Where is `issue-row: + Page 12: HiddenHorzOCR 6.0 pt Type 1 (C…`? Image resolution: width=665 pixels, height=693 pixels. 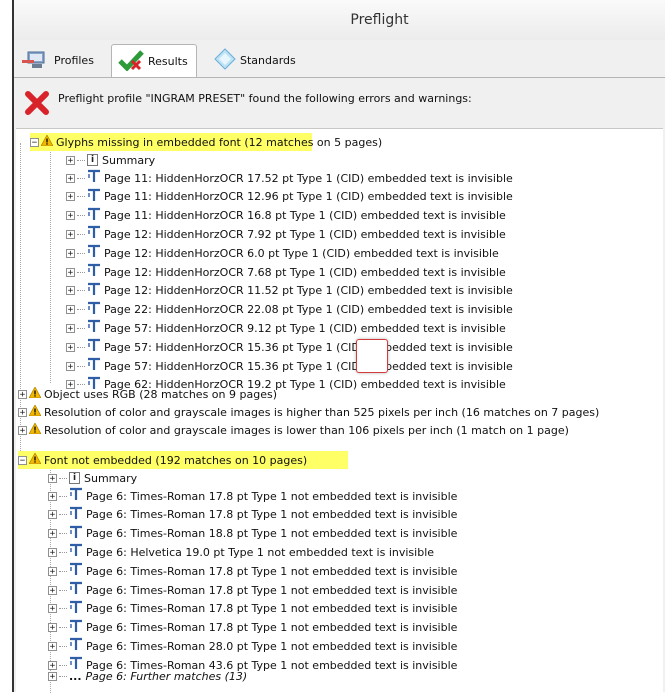 issue-row: + Page 12: HiddenHorzOCR 6.0 pt Type 1 (C… is located at coordinates (282, 253).